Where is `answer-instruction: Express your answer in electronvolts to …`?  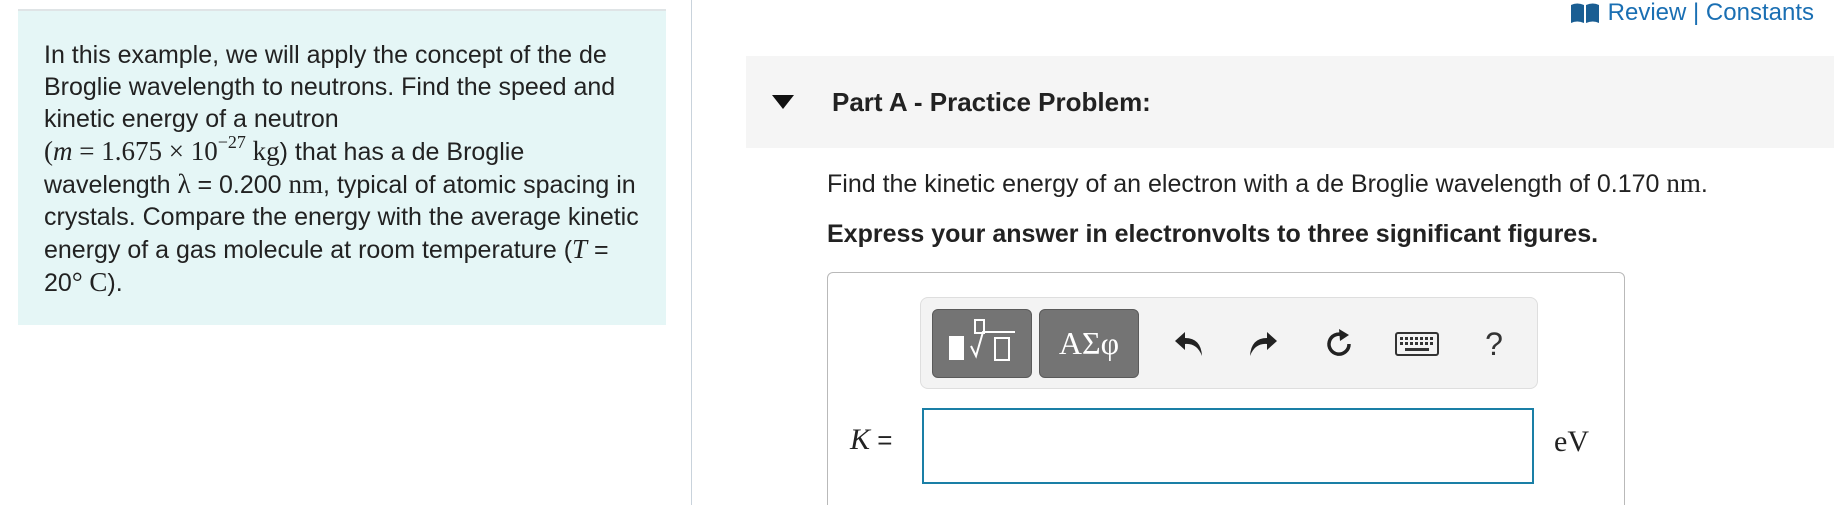 answer-instruction: Express your answer in electronvolts to … is located at coordinates (1213, 234).